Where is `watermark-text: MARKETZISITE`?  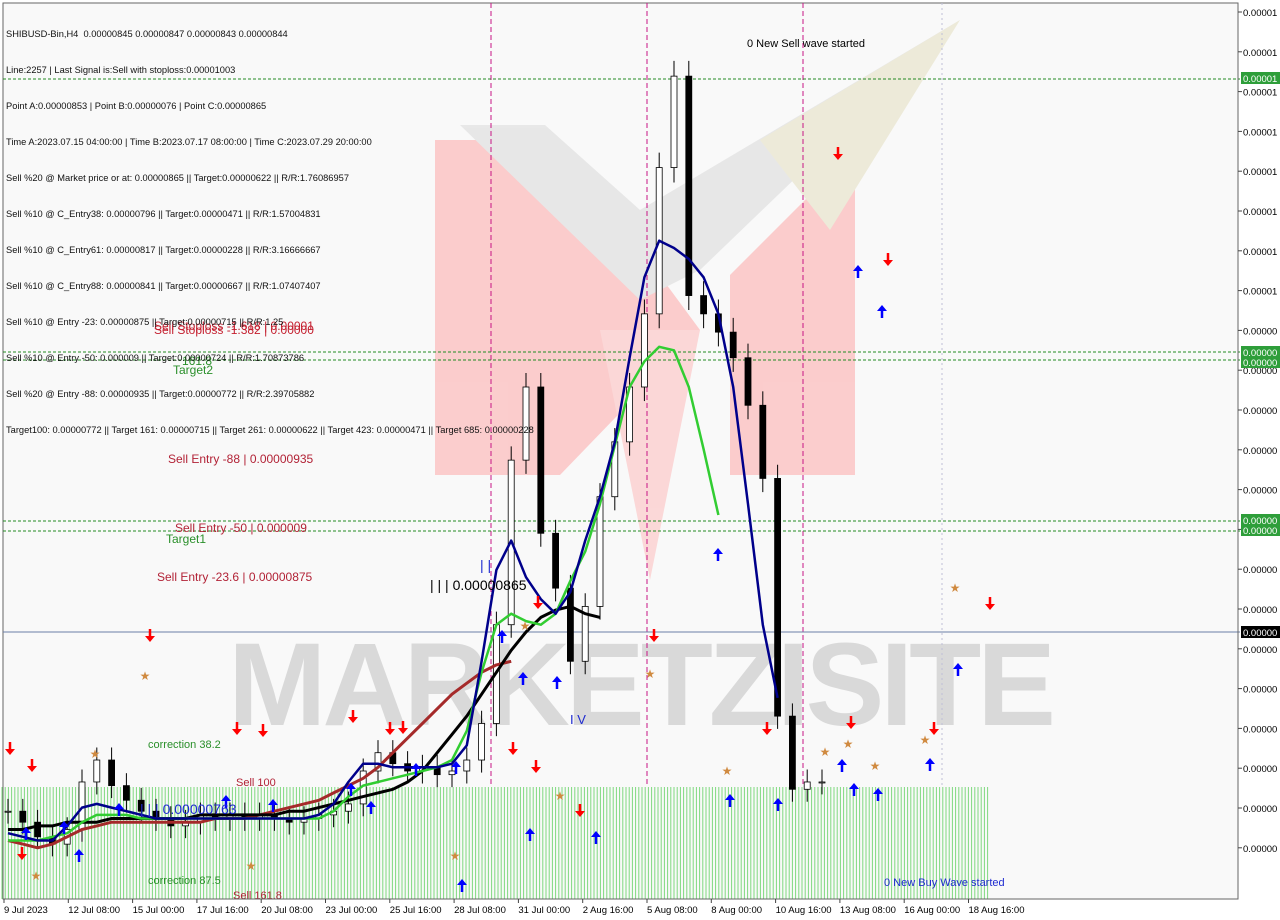 watermark-text: MARKETZISITE is located at coordinates (640, 685).